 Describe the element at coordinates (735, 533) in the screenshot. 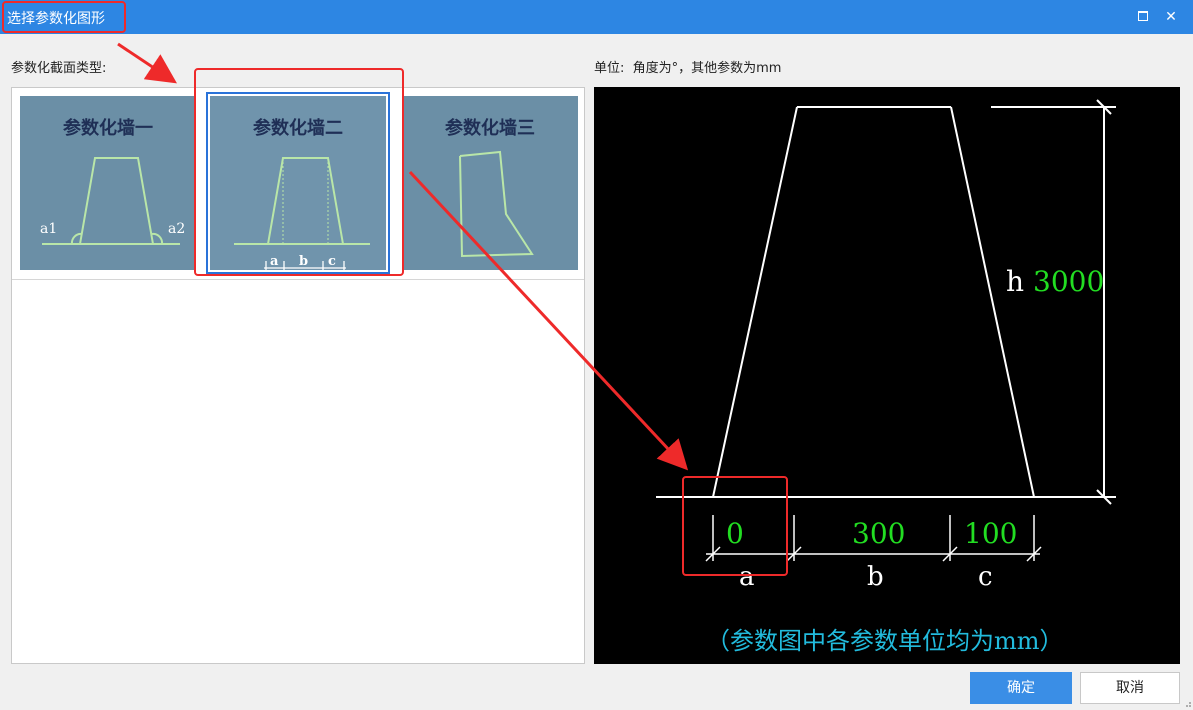

I see `param-a-value: 0` at that location.